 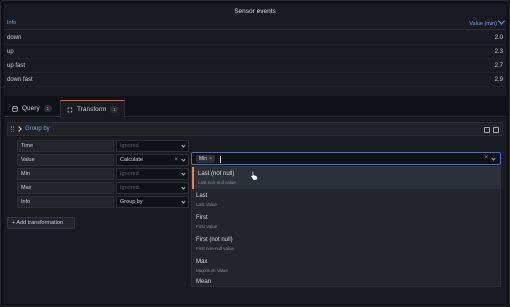 I want to click on cell-info: down fast, so click(x=20, y=80).